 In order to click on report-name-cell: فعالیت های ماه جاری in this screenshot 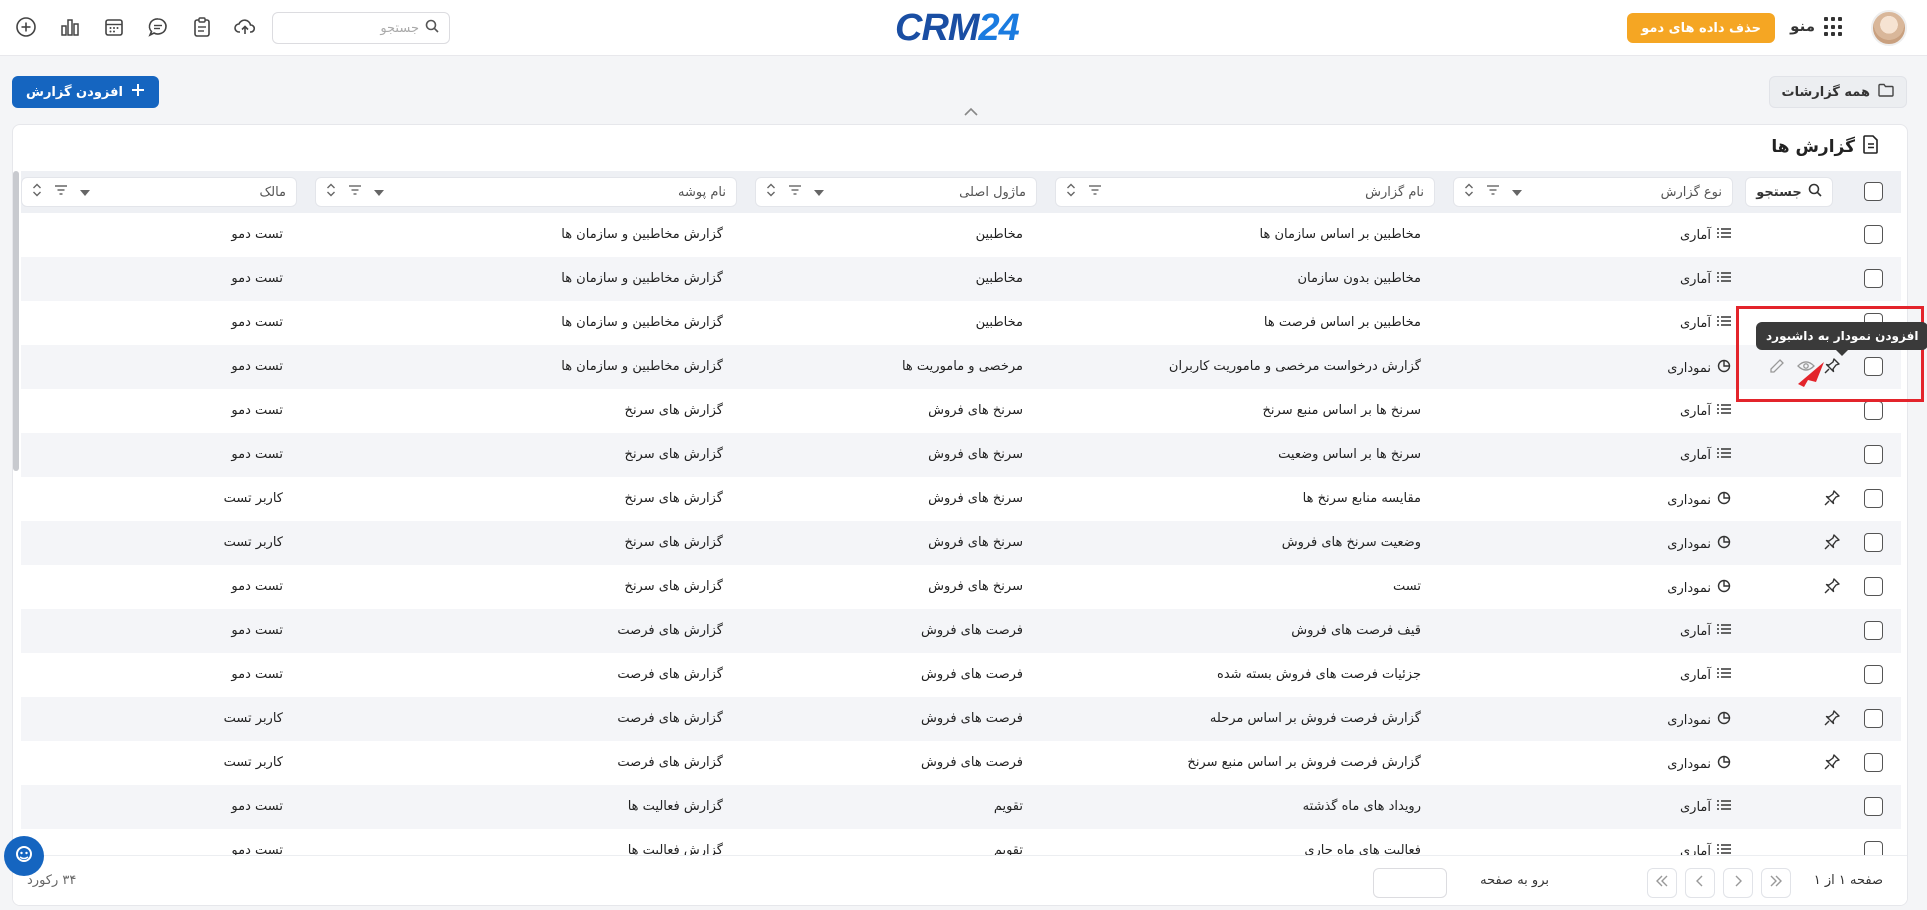, I will do `click(1362, 849)`.